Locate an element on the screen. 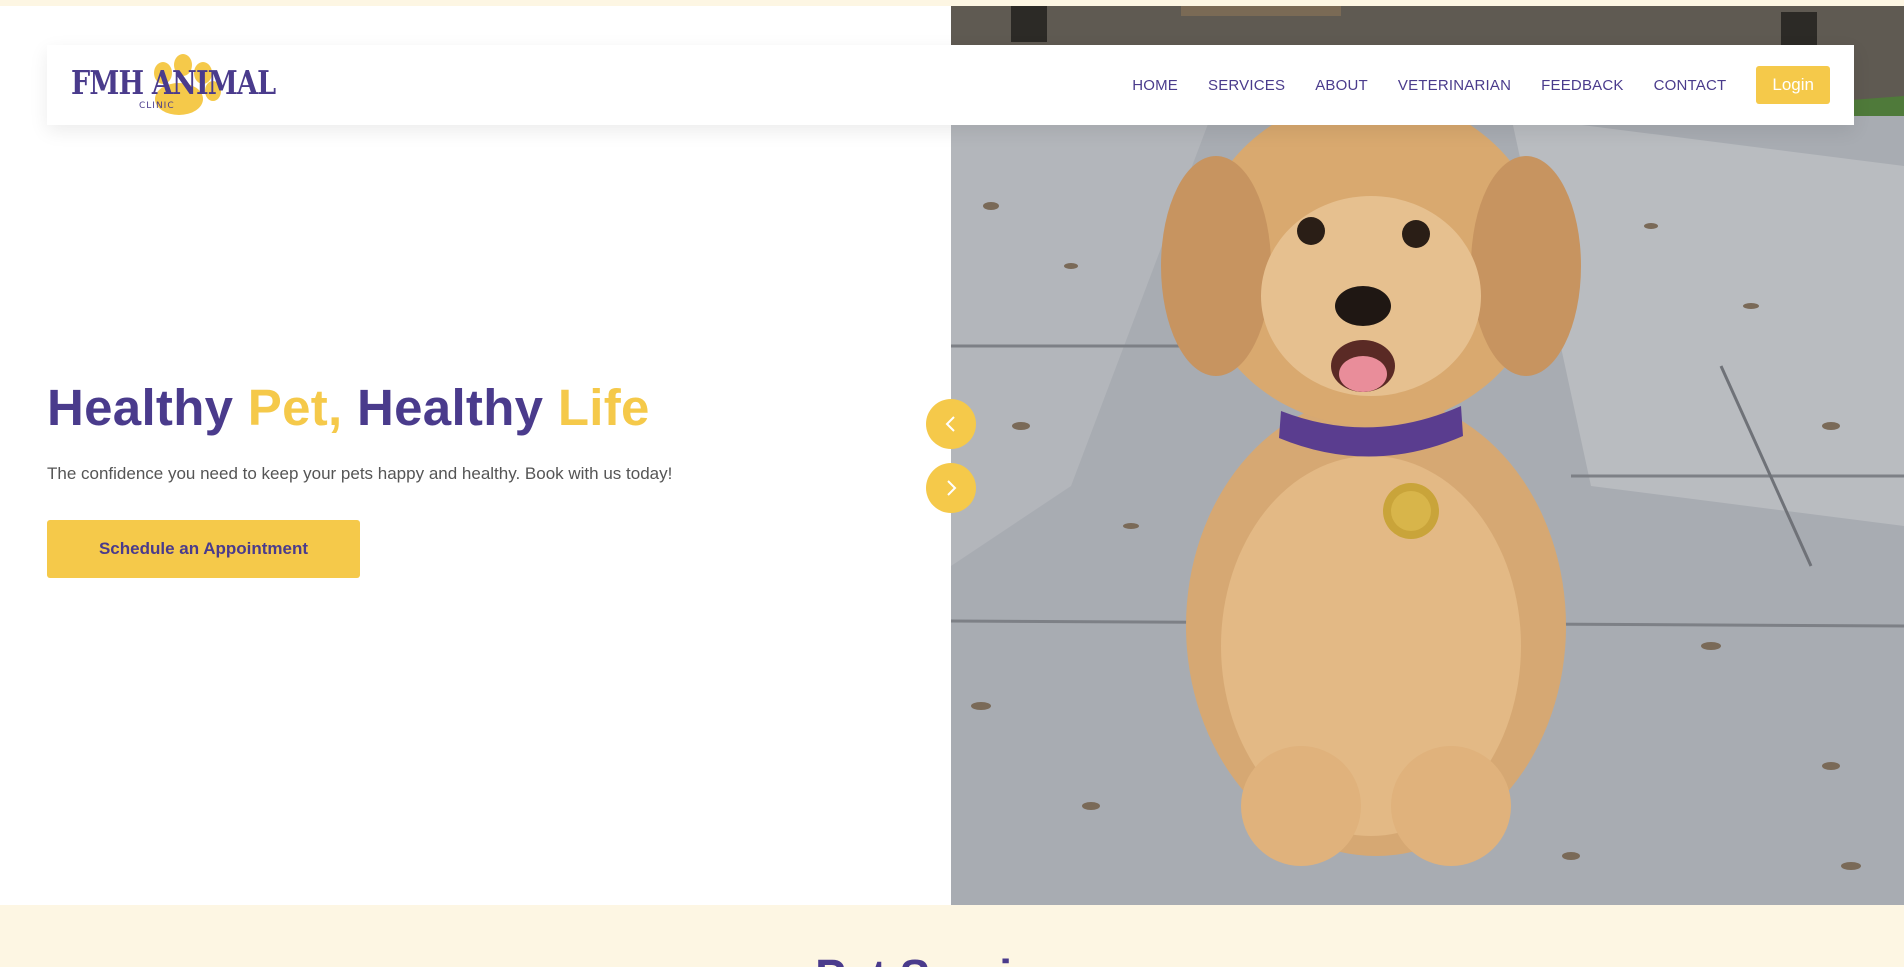  nav-item-home: HOME is located at coordinates (1155, 85).